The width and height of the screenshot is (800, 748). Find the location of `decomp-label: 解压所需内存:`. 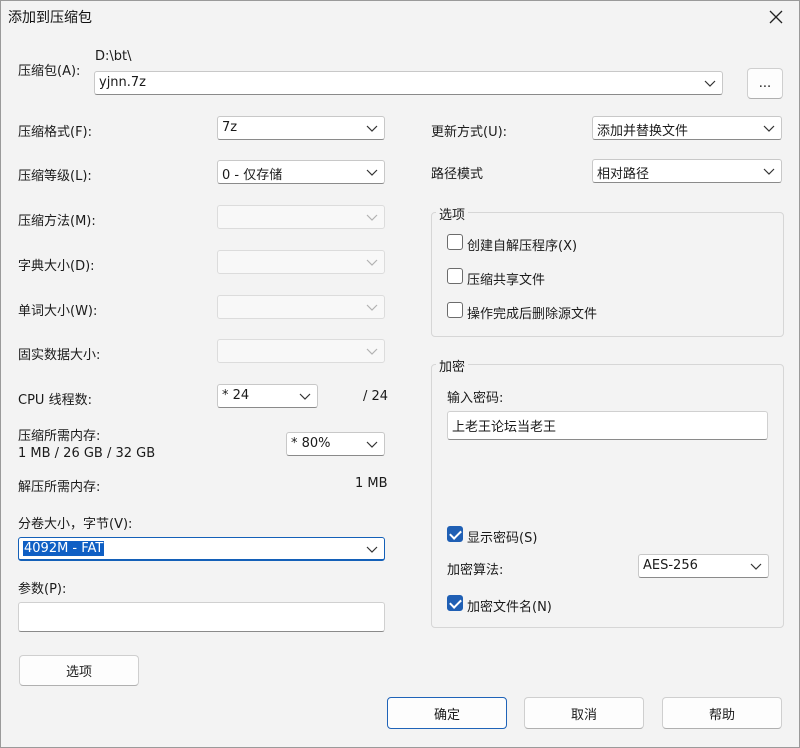

decomp-label: 解压所需内存: is located at coordinates (59, 487).